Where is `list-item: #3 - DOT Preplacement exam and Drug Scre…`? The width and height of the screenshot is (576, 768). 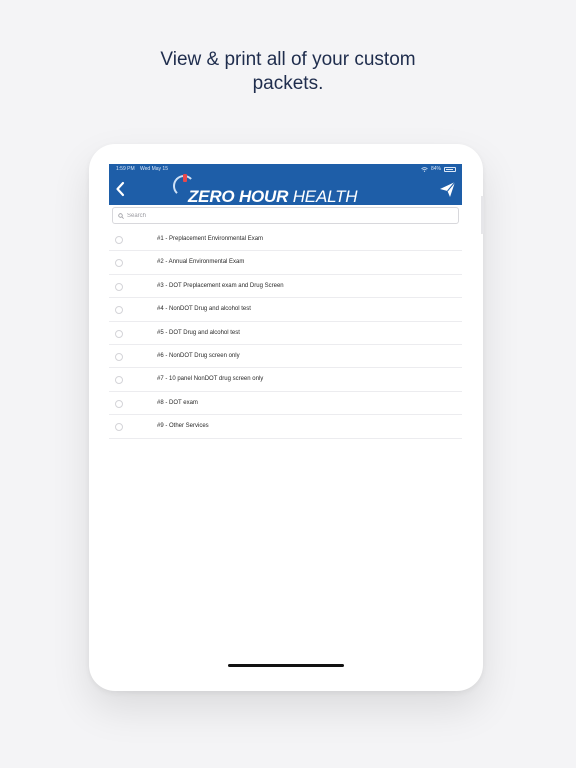 list-item: #3 - DOT Preplacement exam and Drug Scre… is located at coordinates (285, 287).